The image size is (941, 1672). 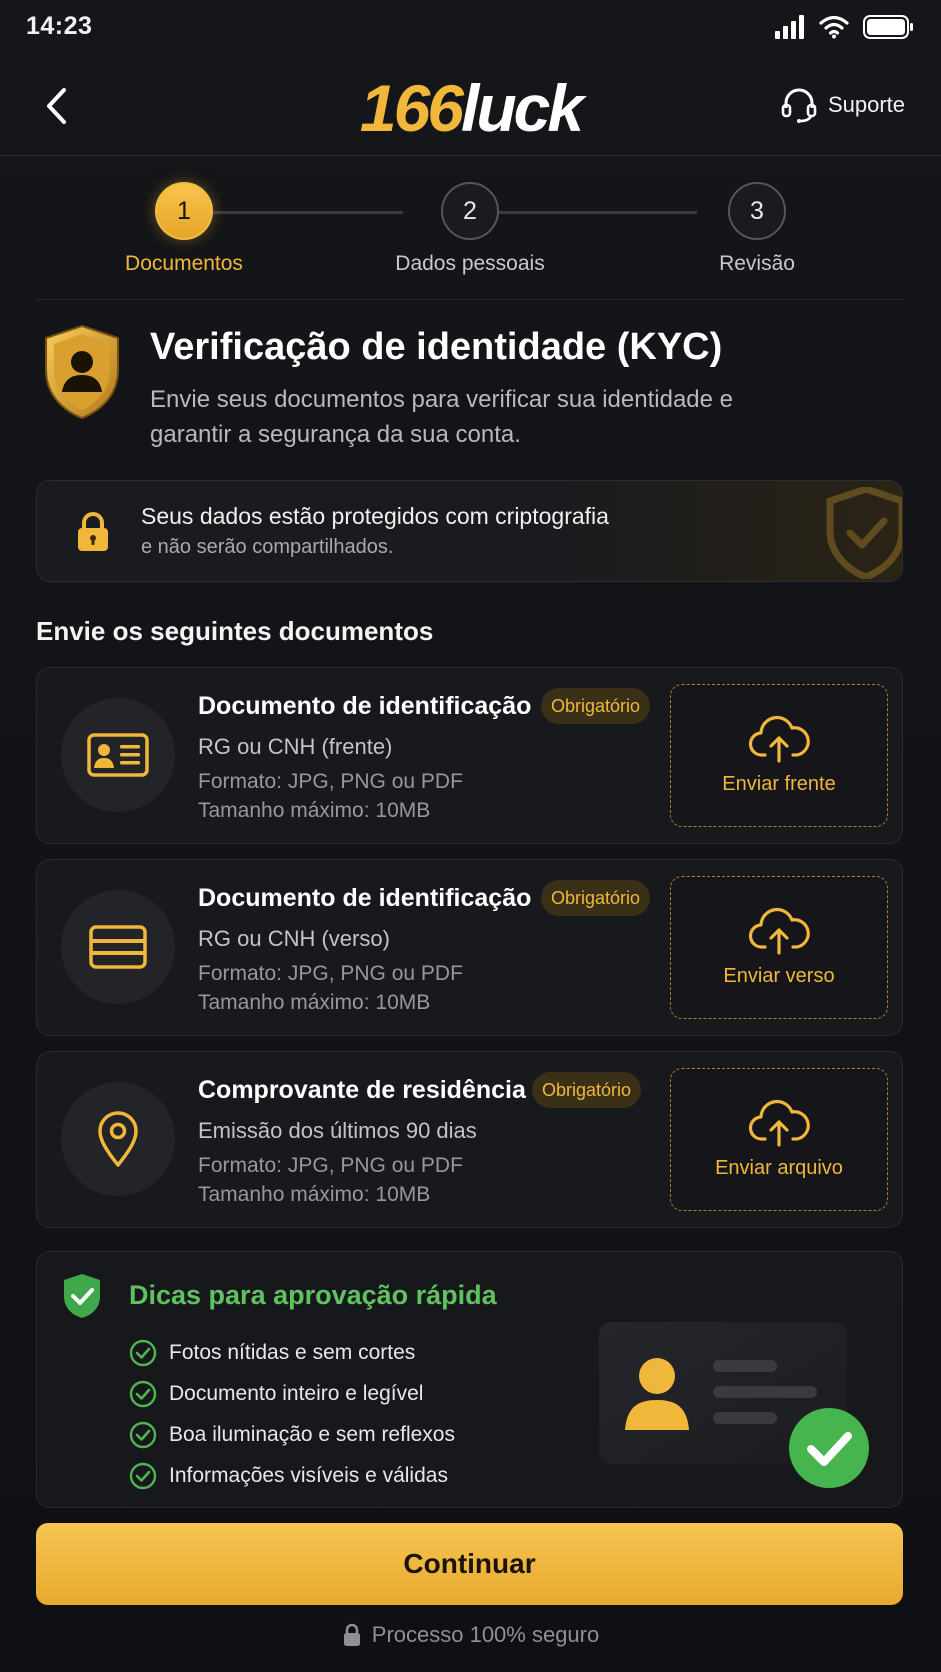 I want to click on step-number: 2, so click(x=470, y=211).